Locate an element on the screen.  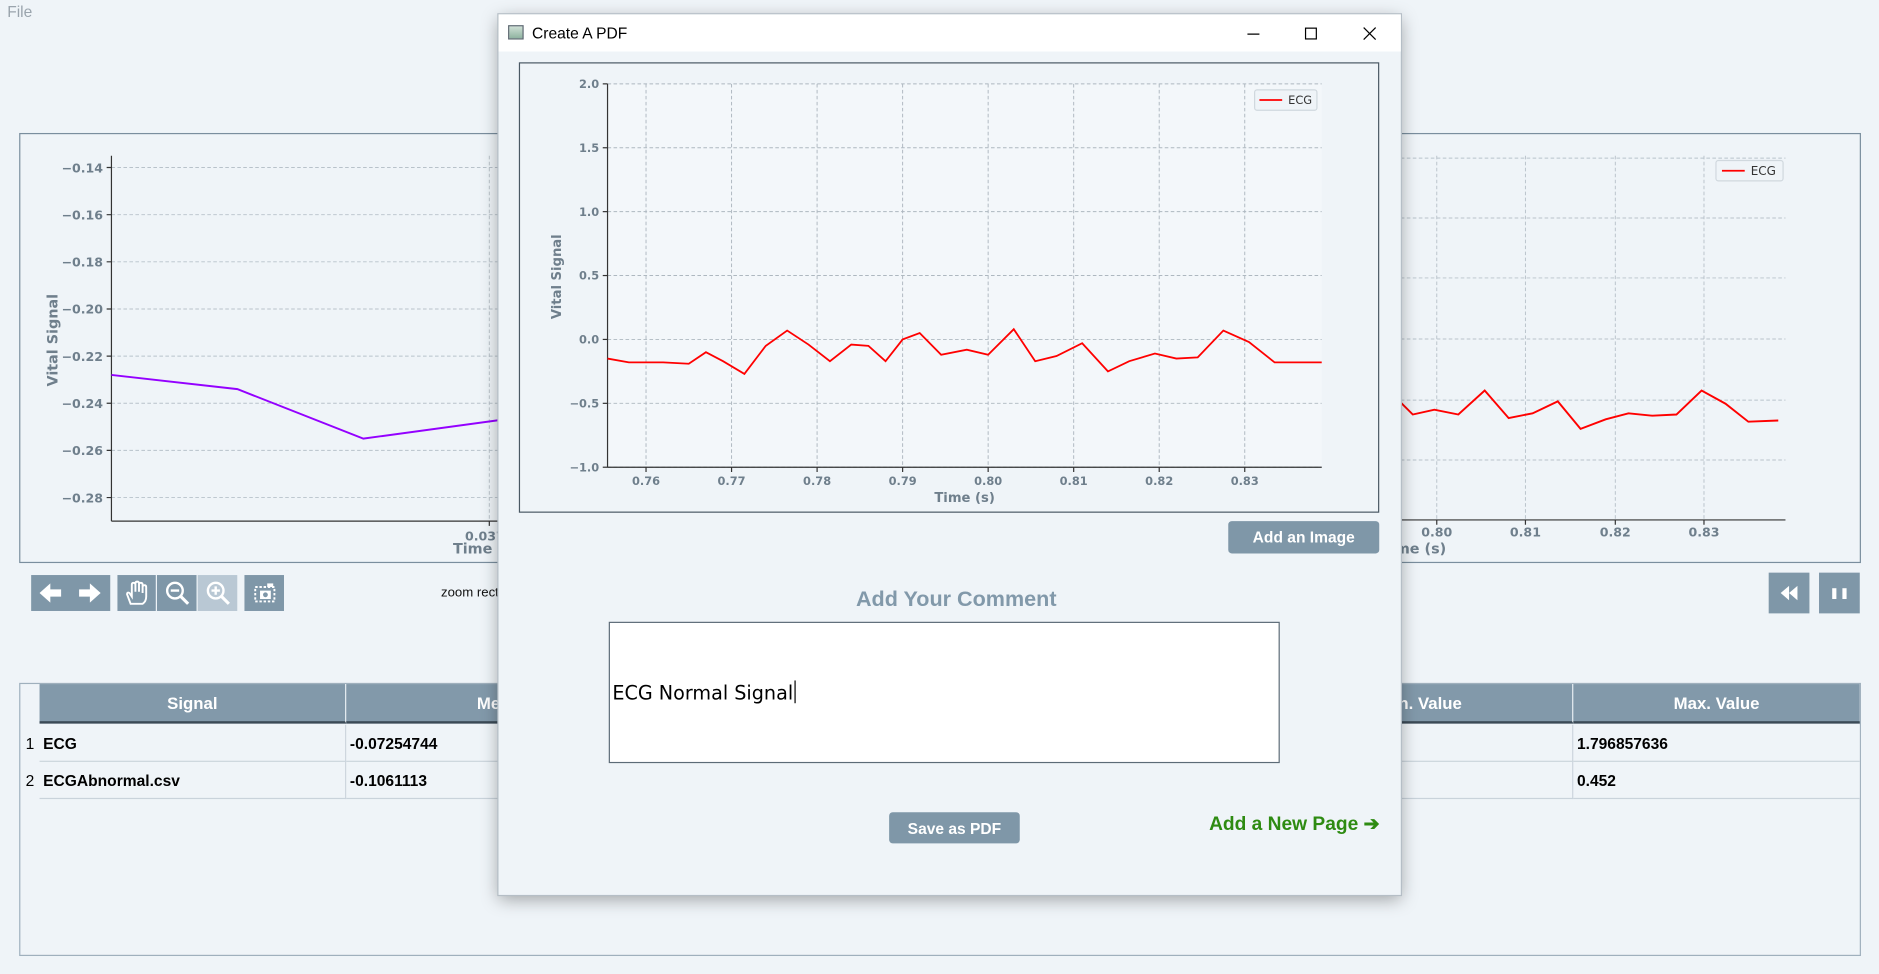
maximize-button is located at coordinates (1310, 32).